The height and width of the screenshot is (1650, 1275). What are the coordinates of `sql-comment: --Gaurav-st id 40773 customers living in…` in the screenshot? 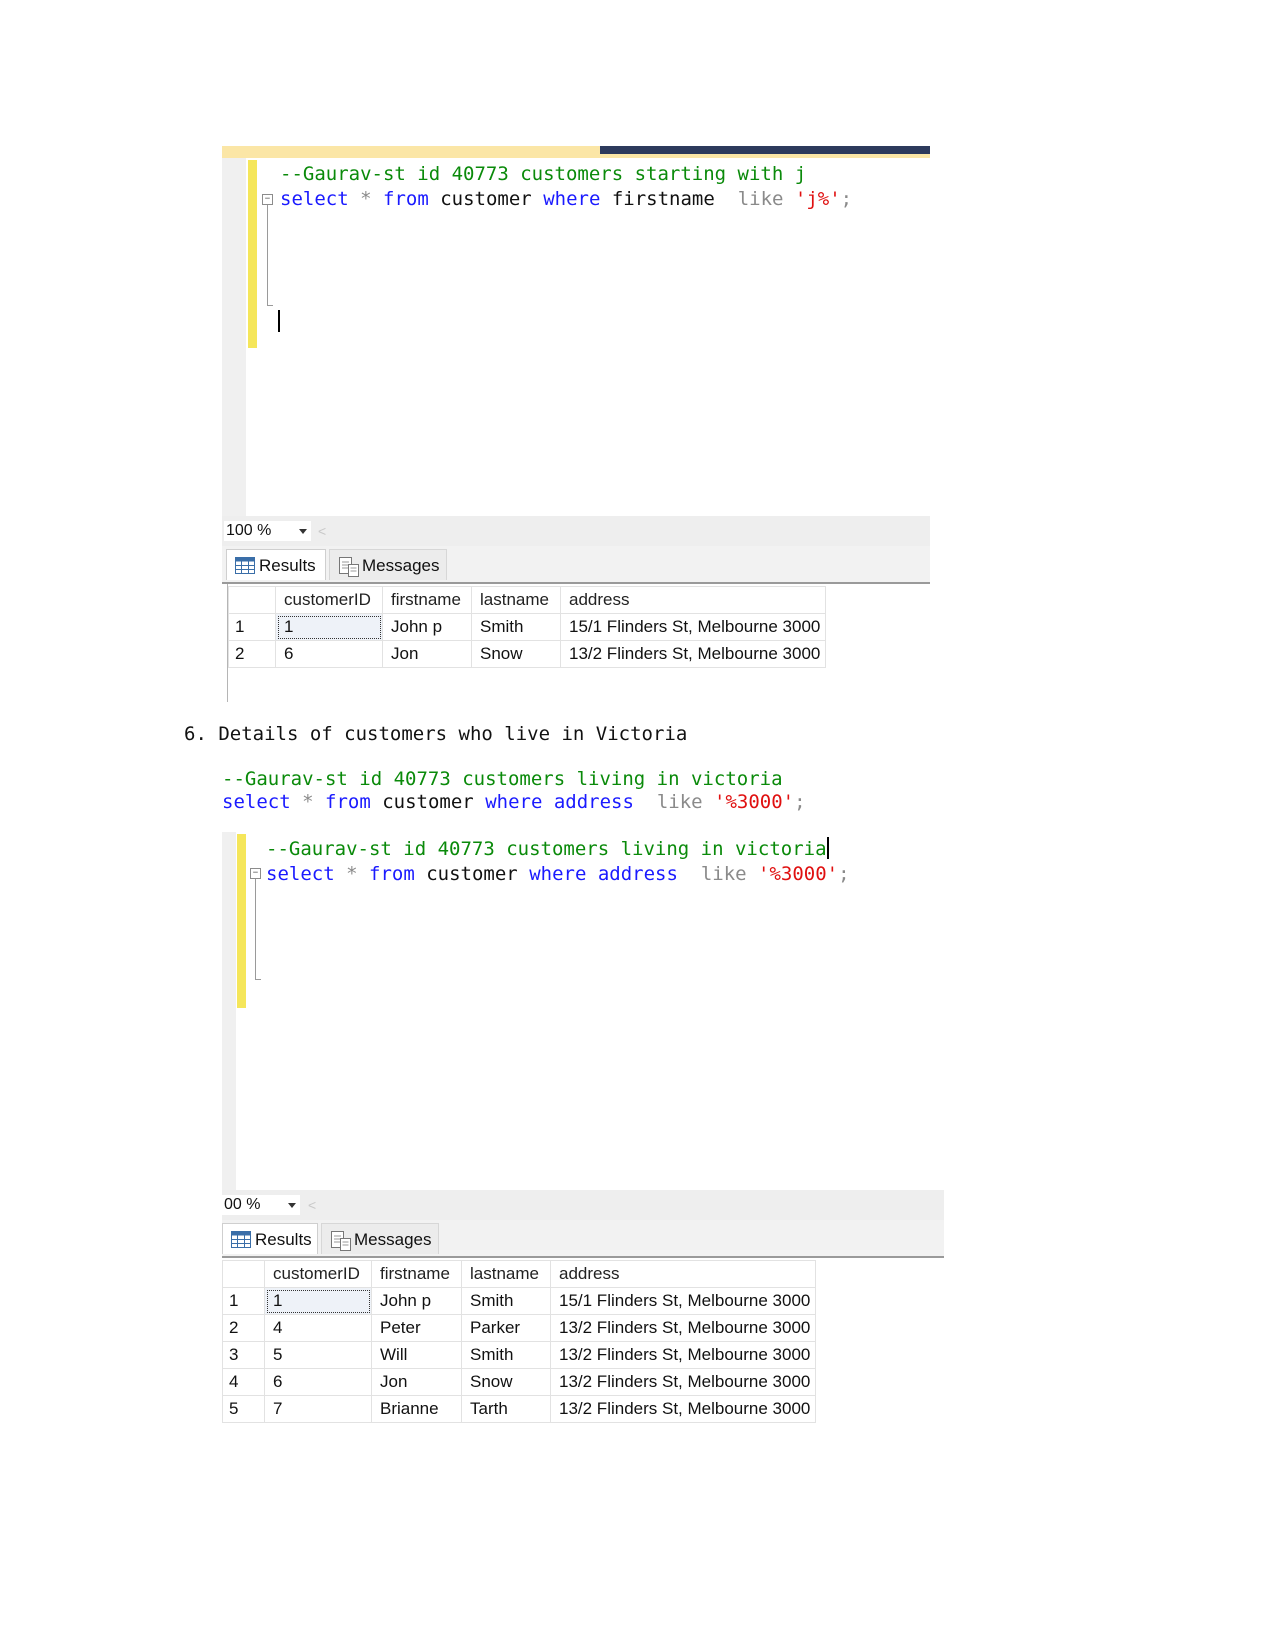 It's located at (546, 849).